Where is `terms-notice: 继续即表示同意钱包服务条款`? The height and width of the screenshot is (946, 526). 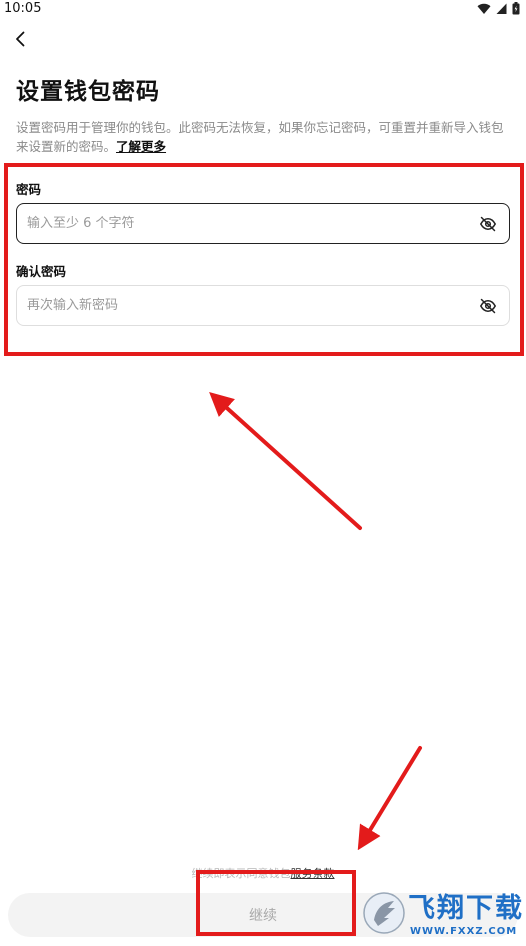 terms-notice: 继续即表示同意钱包服务条款 is located at coordinates (263, 873).